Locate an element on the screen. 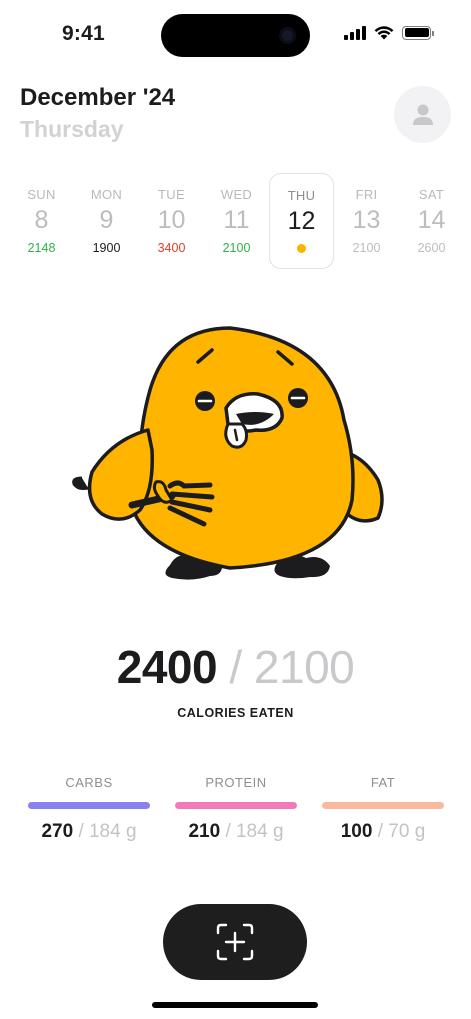 The width and height of the screenshot is (471, 1019). day-number: 9 is located at coordinates (106, 220).